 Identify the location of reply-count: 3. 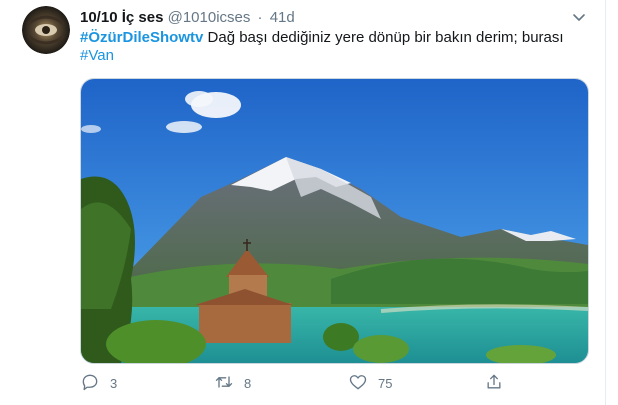
(114, 383).